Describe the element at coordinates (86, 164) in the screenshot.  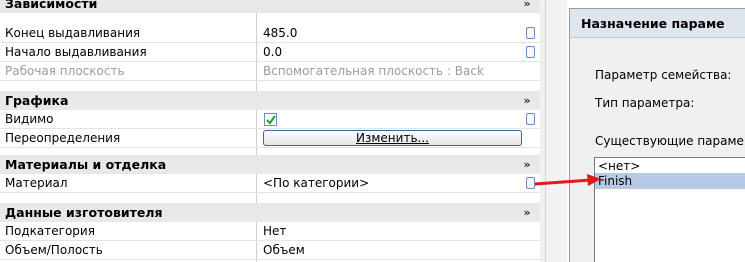
I see `group-title: Материалы и отделка` at that location.